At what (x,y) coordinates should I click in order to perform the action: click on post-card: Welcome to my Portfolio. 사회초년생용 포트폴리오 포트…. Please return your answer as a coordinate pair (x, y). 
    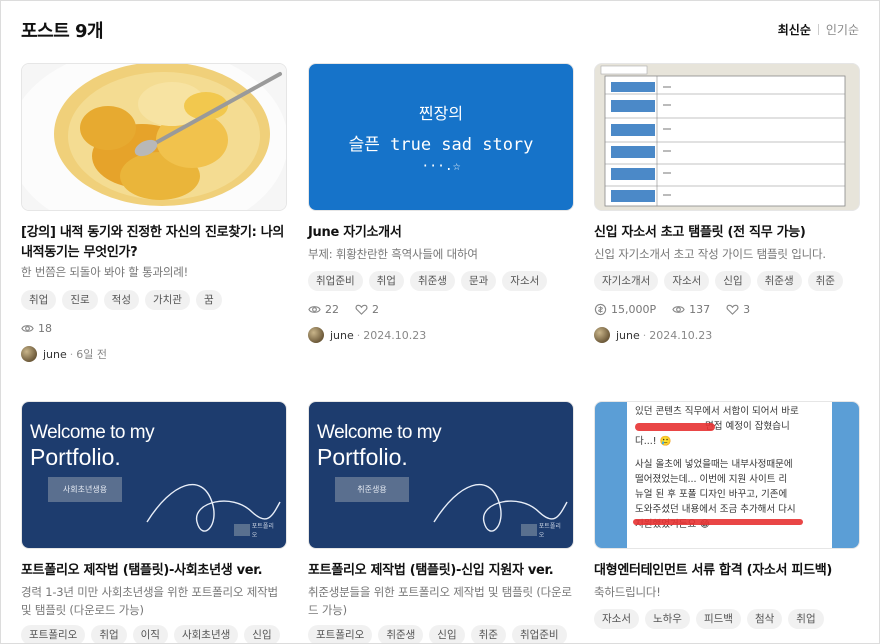
    Looking at the image, I should click on (154, 522).